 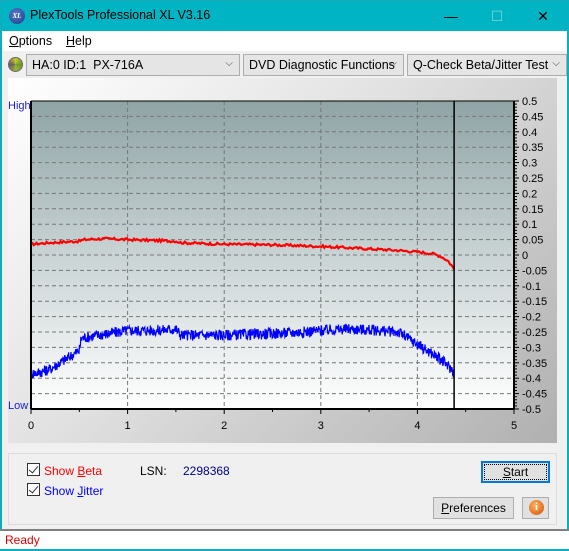 What do you see at coordinates (519, 472) in the screenshot?
I see `start-rest: tart` at bounding box center [519, 472].